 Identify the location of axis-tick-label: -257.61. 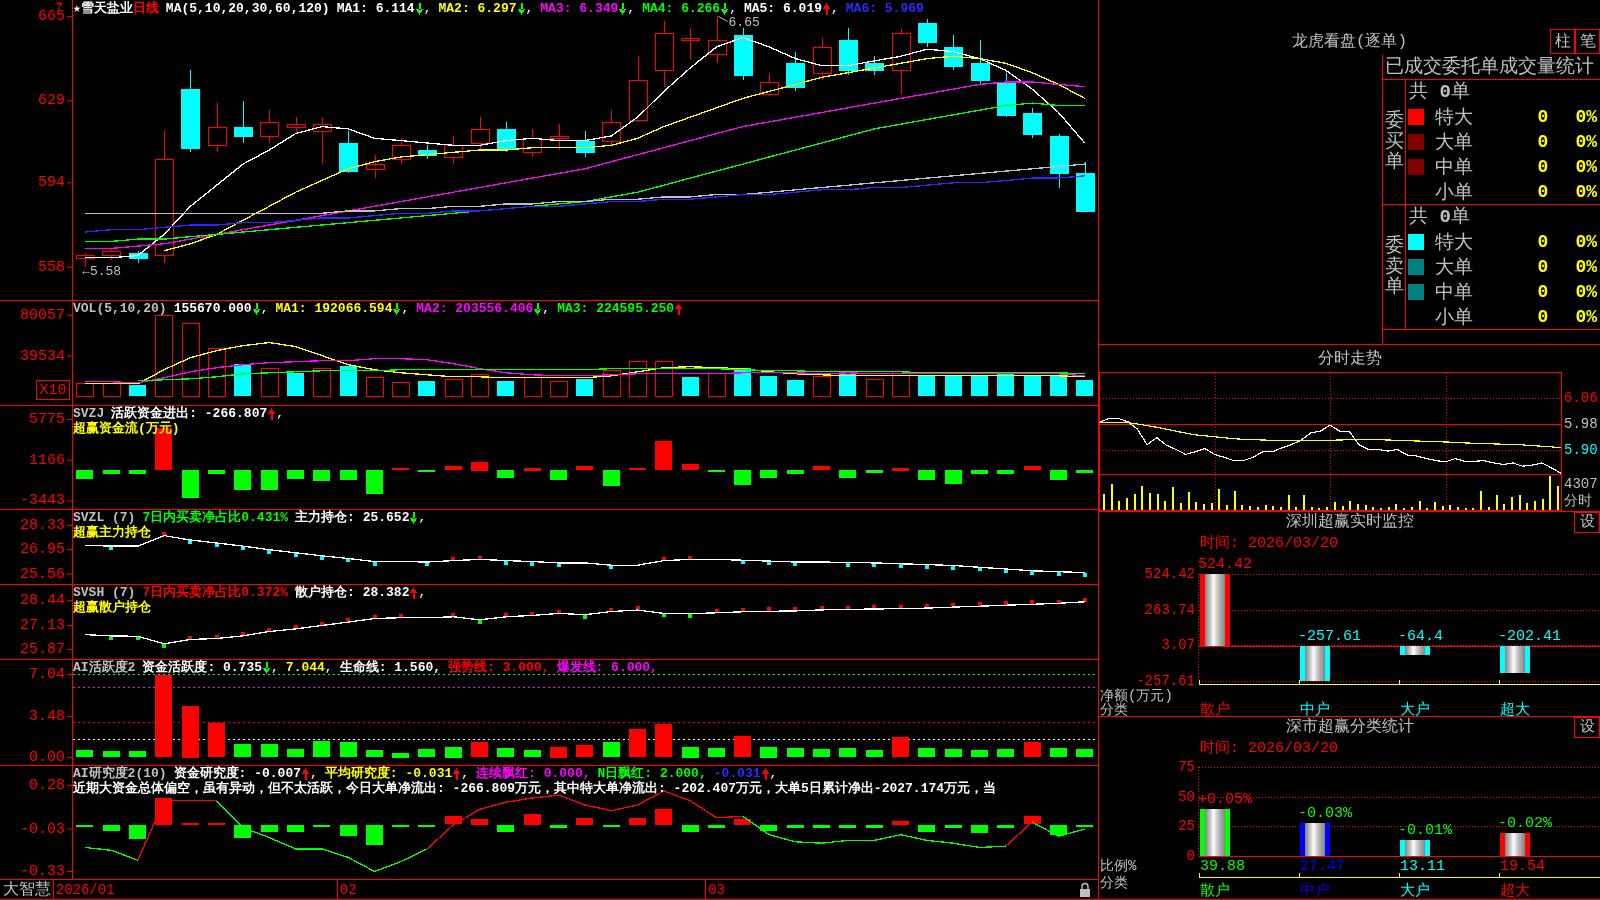
(1165, 681).